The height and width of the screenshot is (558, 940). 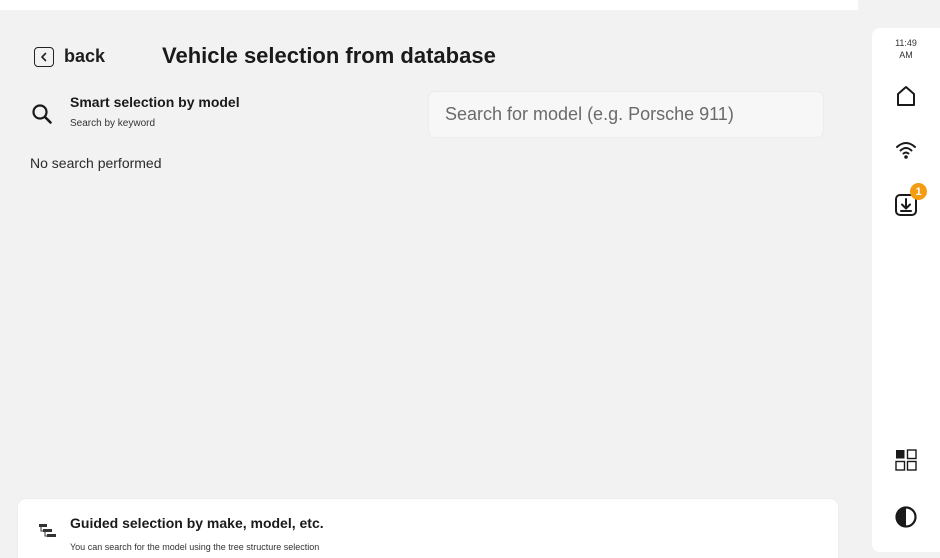 I want to click on download-icon: 1, so click(x=909, y=201).